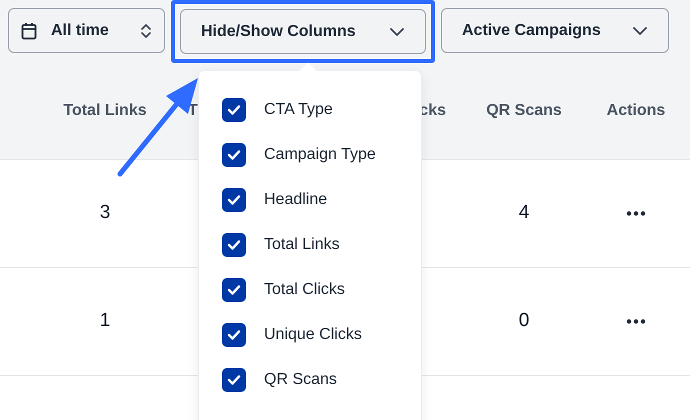 This screenshot has width=690, height=420. What do you see at coordinates (524, 110) in the screenshot?
I see `column-header: QR Scans` at bounding box center [524, 110].